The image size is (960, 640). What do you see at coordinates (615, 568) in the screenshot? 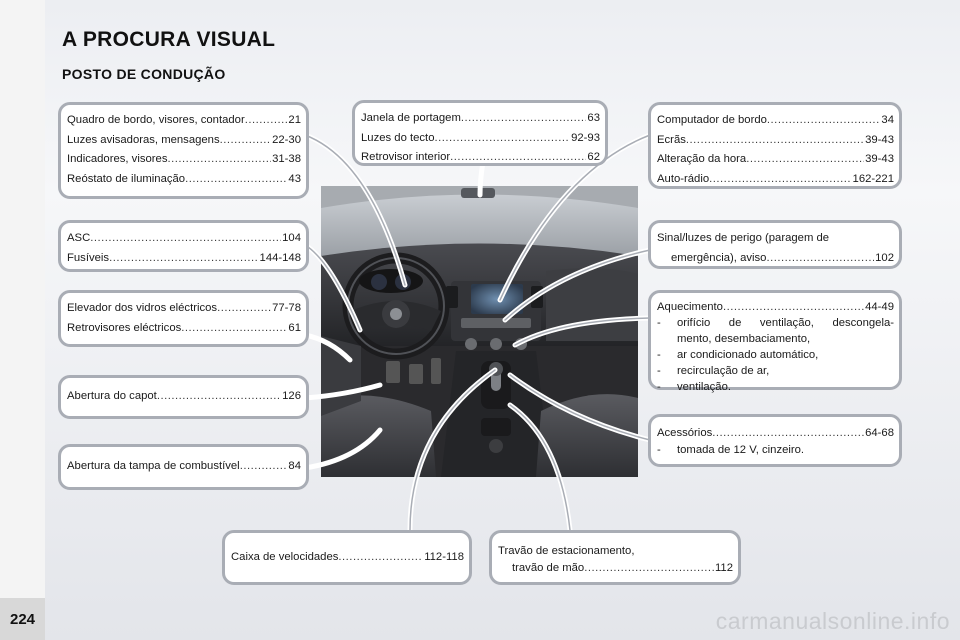
I see `index-entry: travão de mão112` at bounding box center [615, 568].